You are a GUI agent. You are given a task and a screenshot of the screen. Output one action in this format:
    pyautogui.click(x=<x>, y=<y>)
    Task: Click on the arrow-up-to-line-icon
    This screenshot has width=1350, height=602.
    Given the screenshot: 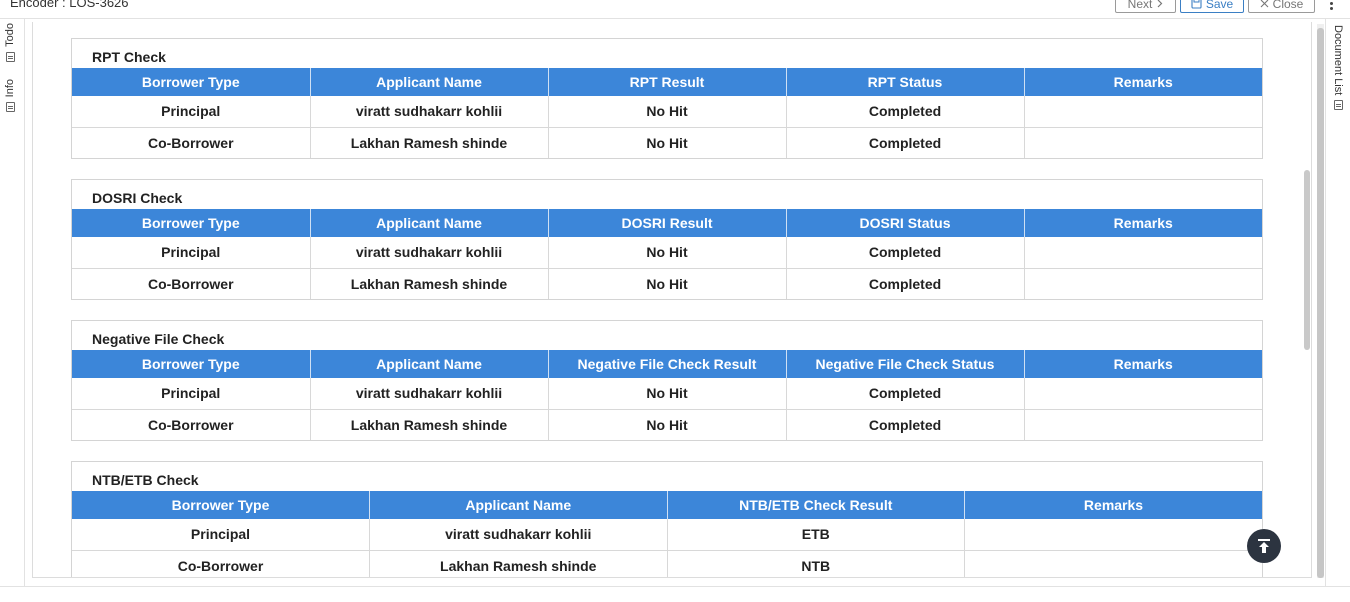 What is the action you would take?
    pyautogui.click(x=1264, y=546)
    